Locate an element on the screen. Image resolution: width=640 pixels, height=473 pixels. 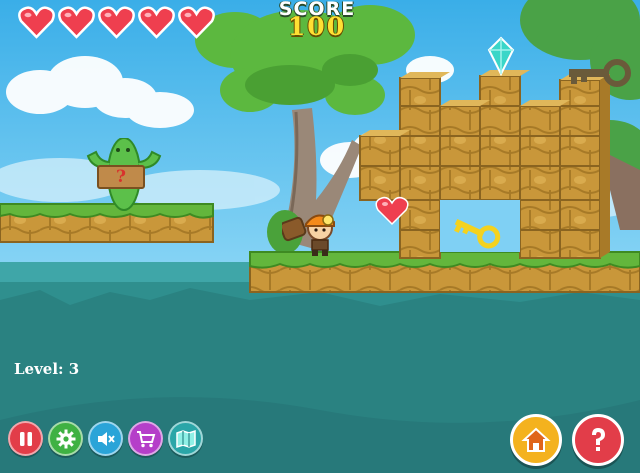
help-button is located at coordinates (598, 440).